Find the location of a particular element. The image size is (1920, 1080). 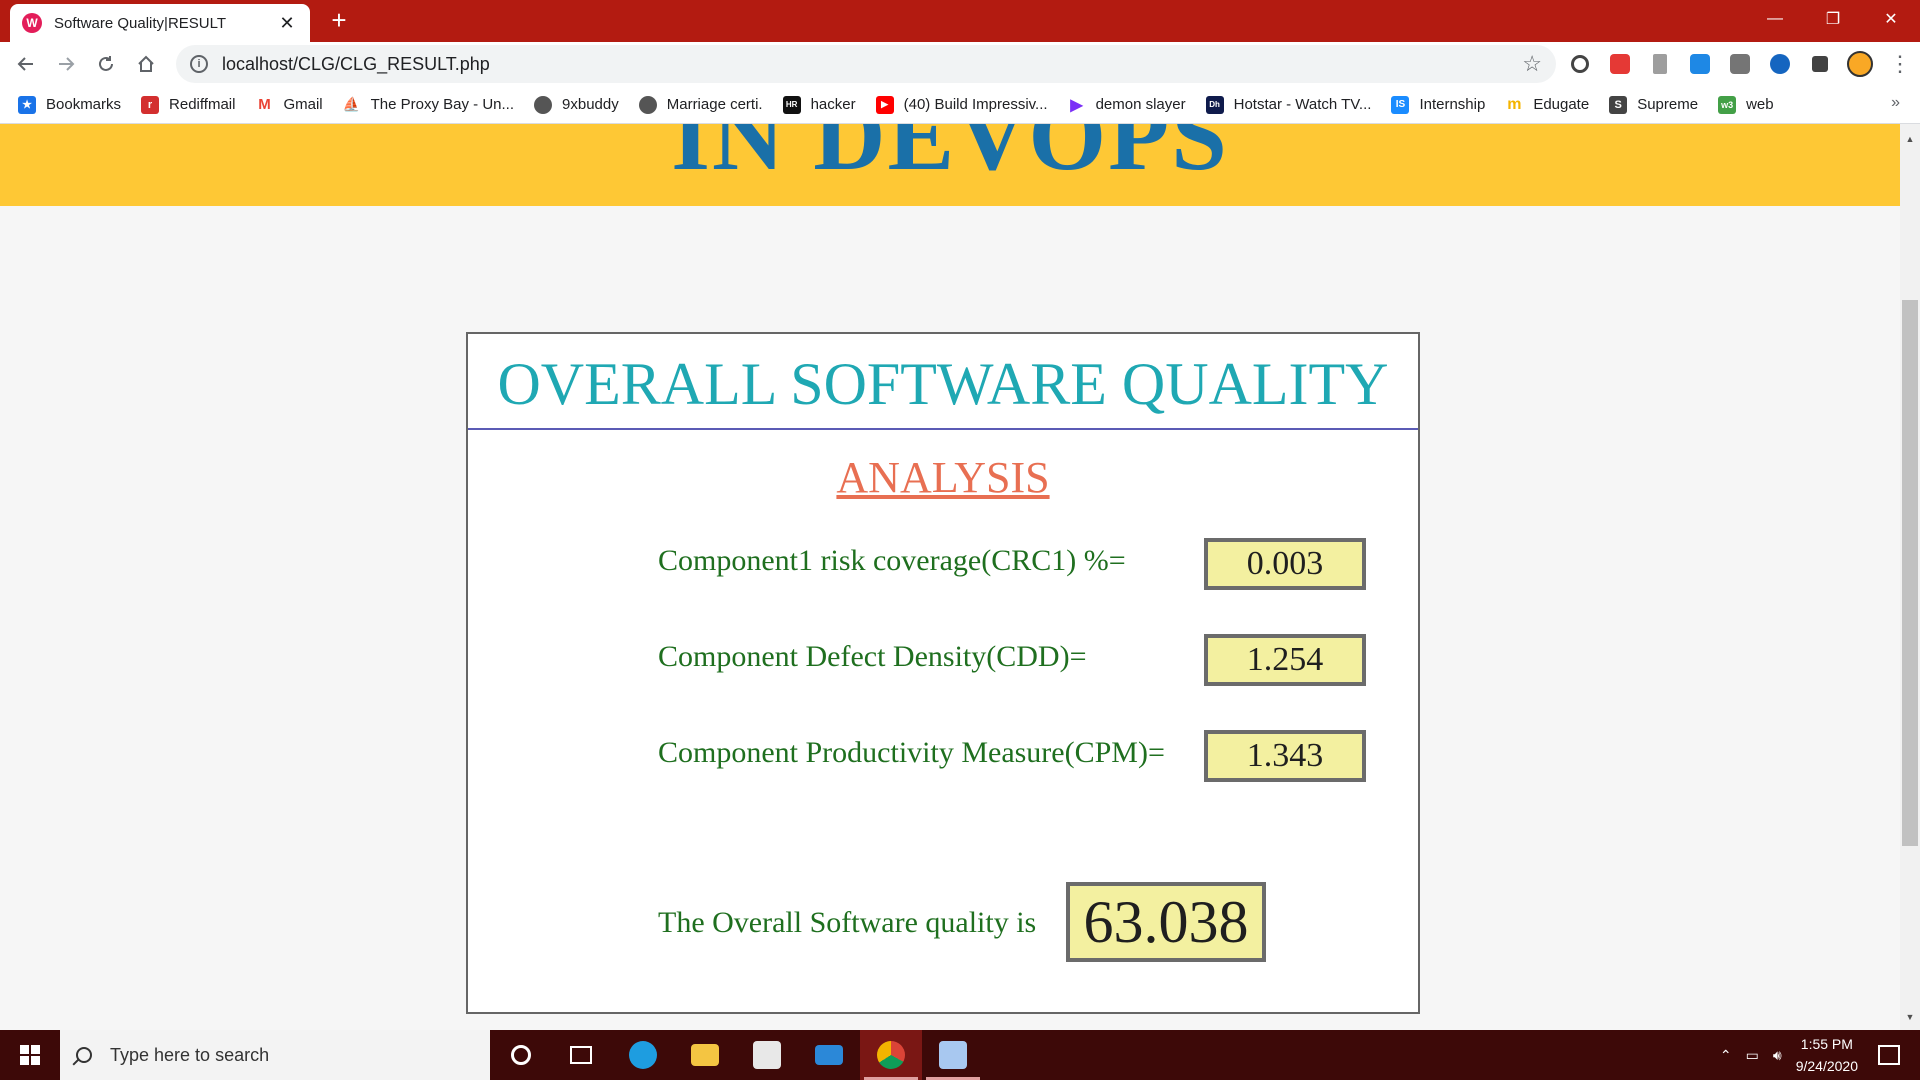

bookmark-item: w3 web is located at coordinates (1746, 104).